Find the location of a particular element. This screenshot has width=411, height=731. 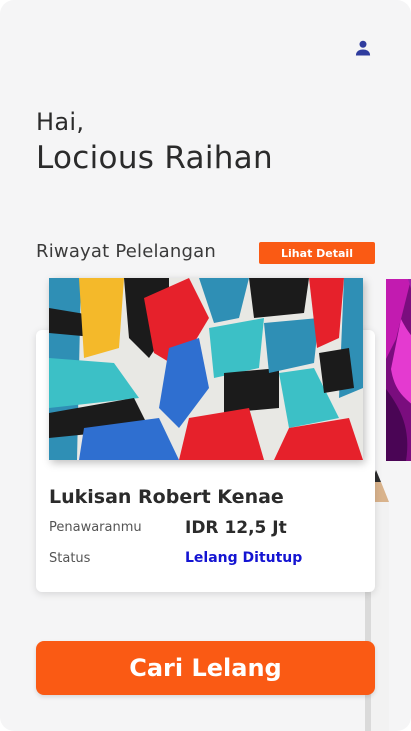

profile-button is located at coordinates (363, 48).